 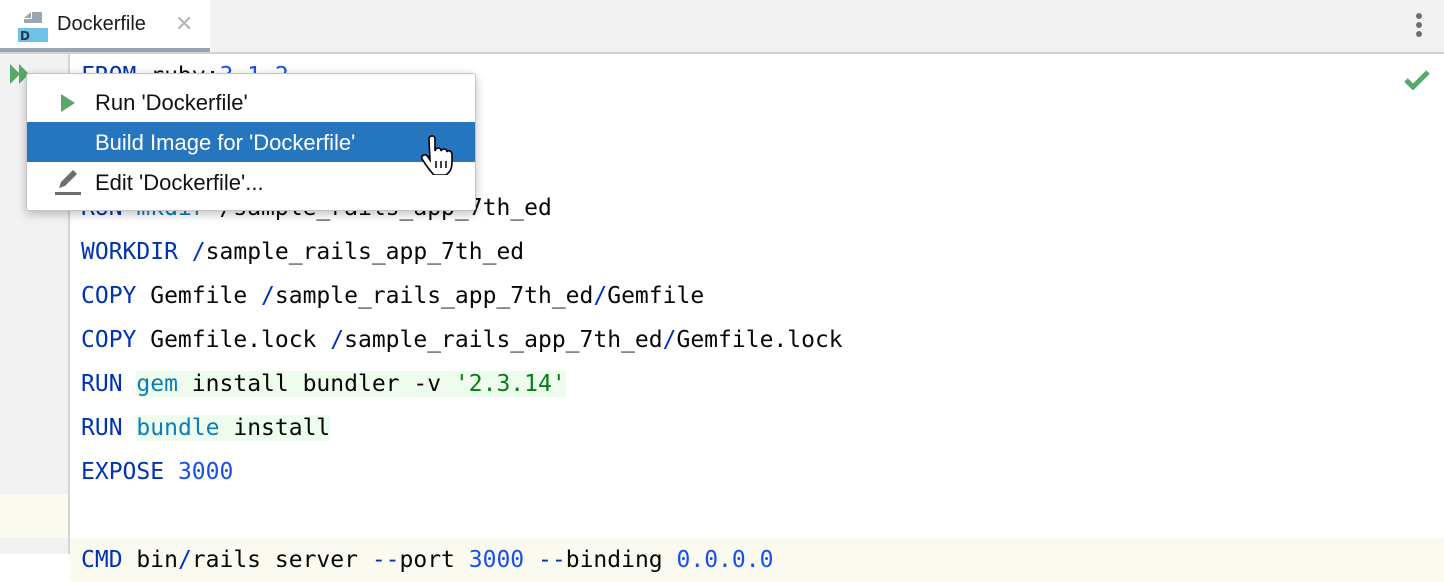 What do you see at coordinates (281, 560) in the screenshot?
I see `code-token: rails server` at bounding box center [281, 560].